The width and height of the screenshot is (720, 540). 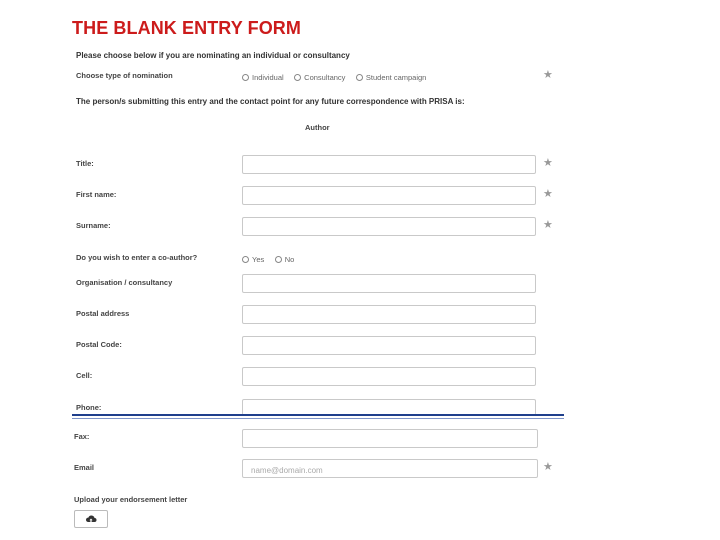 I want to click on email-input, so click(x=390, y=470).